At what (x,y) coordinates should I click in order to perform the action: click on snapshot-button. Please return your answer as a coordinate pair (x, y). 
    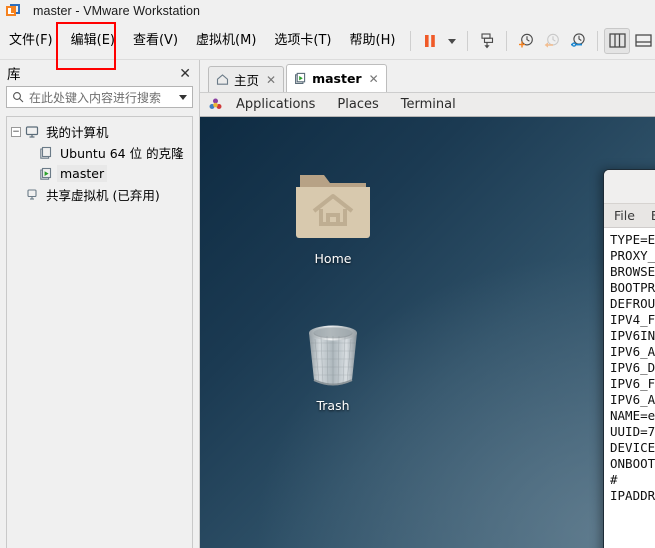
    Looking at the image, I should click on (487, 41).